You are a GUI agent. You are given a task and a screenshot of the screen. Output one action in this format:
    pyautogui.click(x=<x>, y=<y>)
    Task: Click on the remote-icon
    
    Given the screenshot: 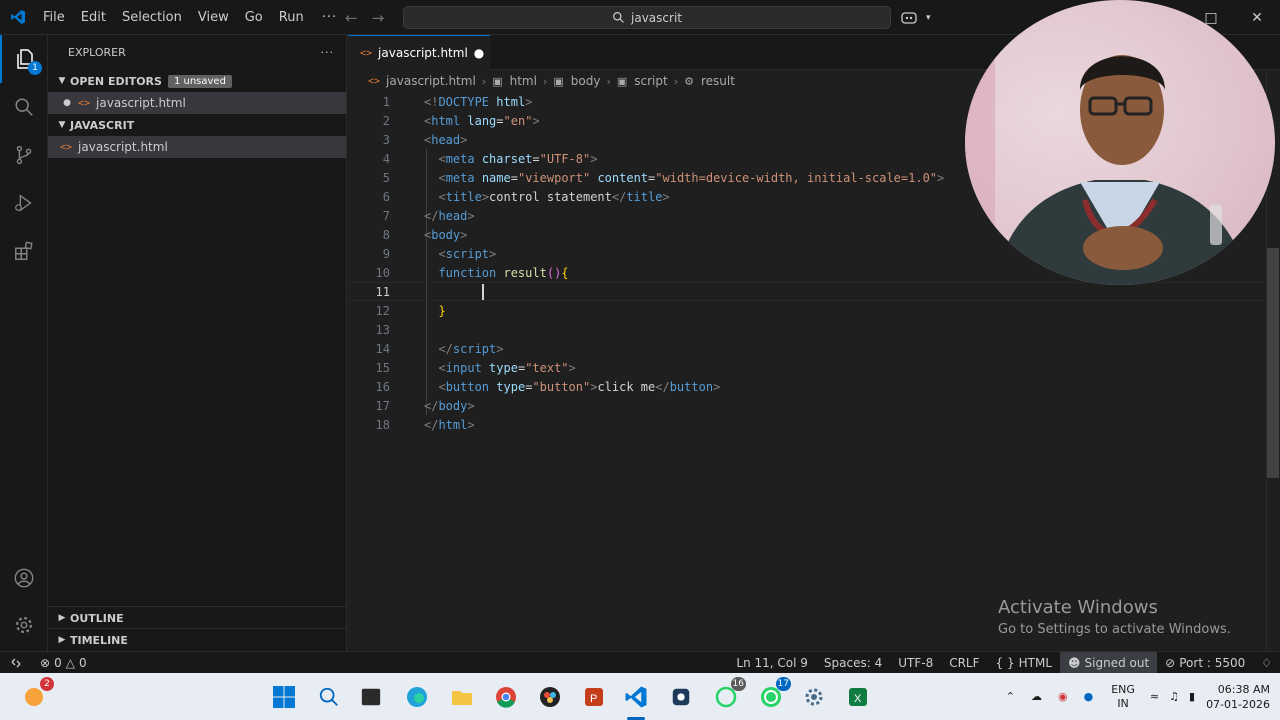 What is the action you would take?
    pyautogui.click(x=16, y=662)
    